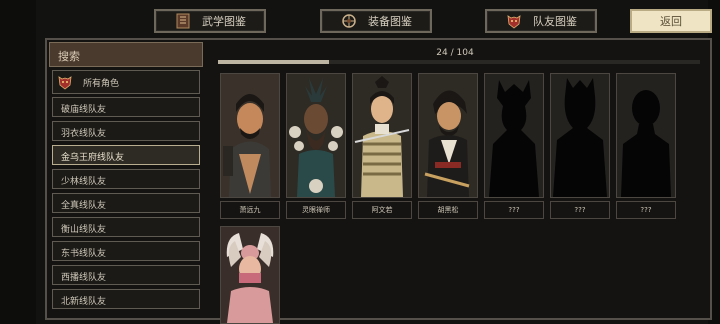  Describe the element at coordinates (382, 210) in the screenshot. I see `character-name: 阿文若` at that location.